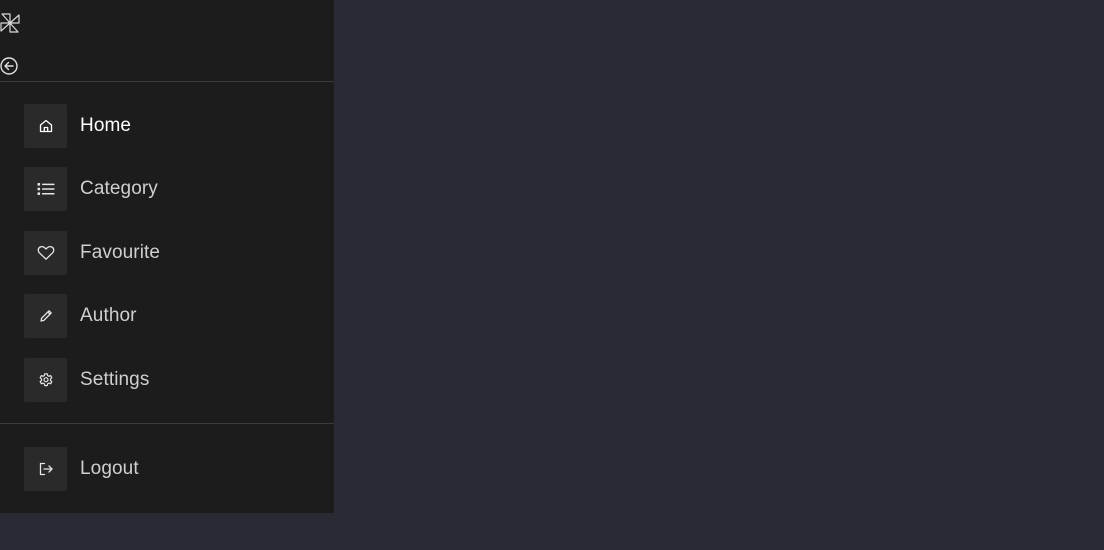 This screenshot has height=550, width=1104. Describe the element at coordinates (169, 380) in the screenshot. I see `sidebar-item-settings: Settings` at that location.